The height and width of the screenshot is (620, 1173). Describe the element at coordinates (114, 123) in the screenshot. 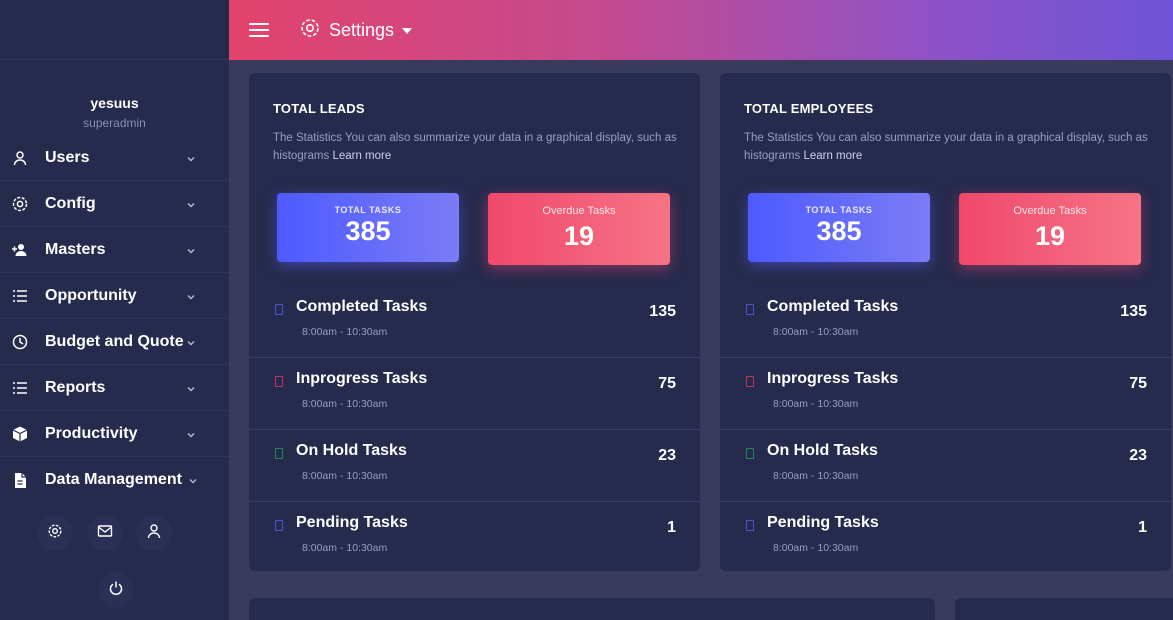

I see `user-role: superadmin` at that location.